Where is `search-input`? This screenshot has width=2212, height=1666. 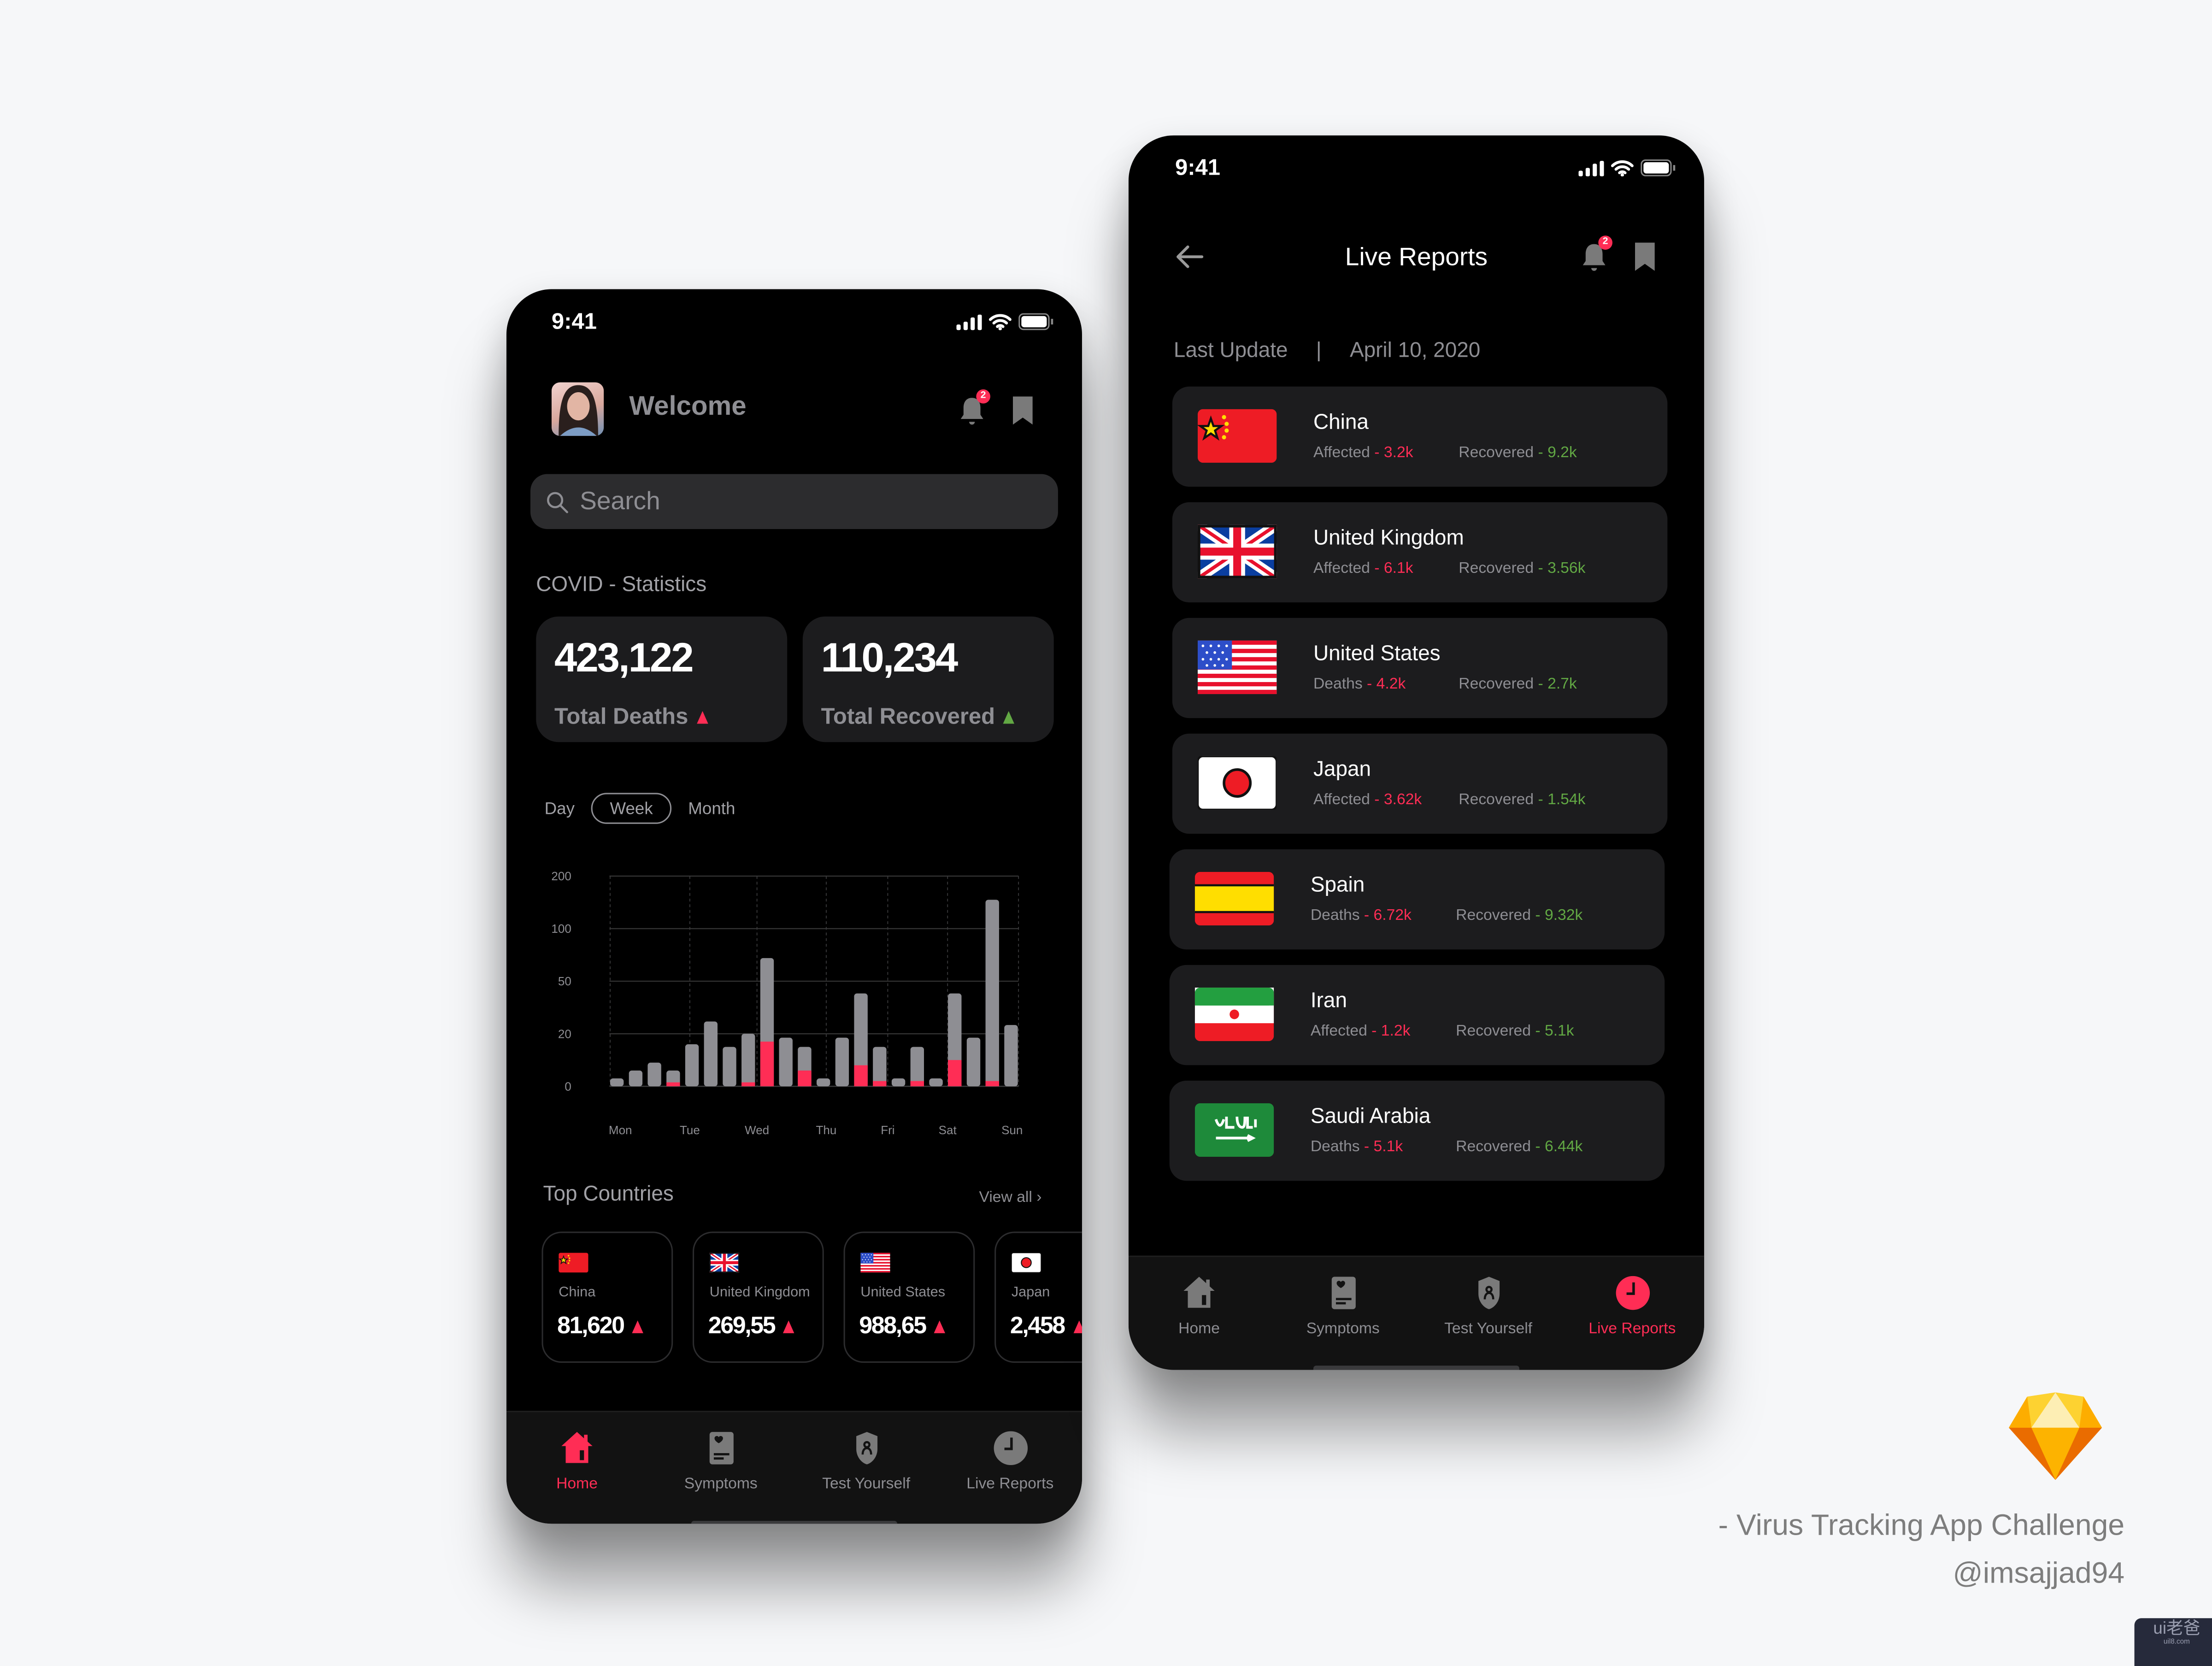 search-input is located at coordinates (791, 501).